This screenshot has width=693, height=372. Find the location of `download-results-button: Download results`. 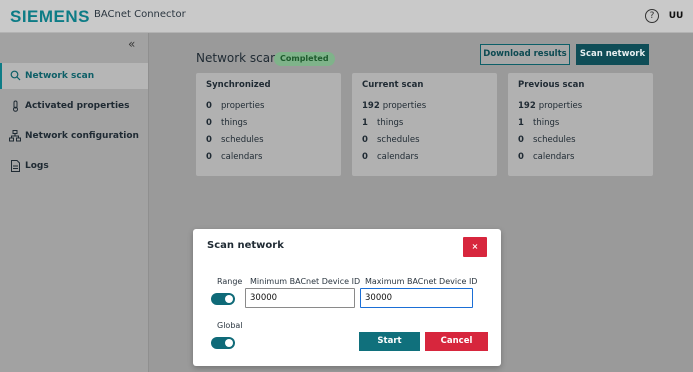

download-results-button: Download results is located at coordinates (525, 54).